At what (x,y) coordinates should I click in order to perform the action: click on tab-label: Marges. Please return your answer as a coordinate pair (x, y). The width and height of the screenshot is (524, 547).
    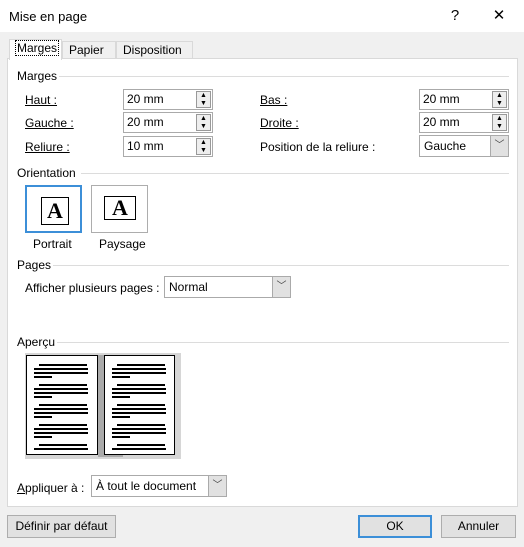
    Looking at the image, I should click on (37, 48).